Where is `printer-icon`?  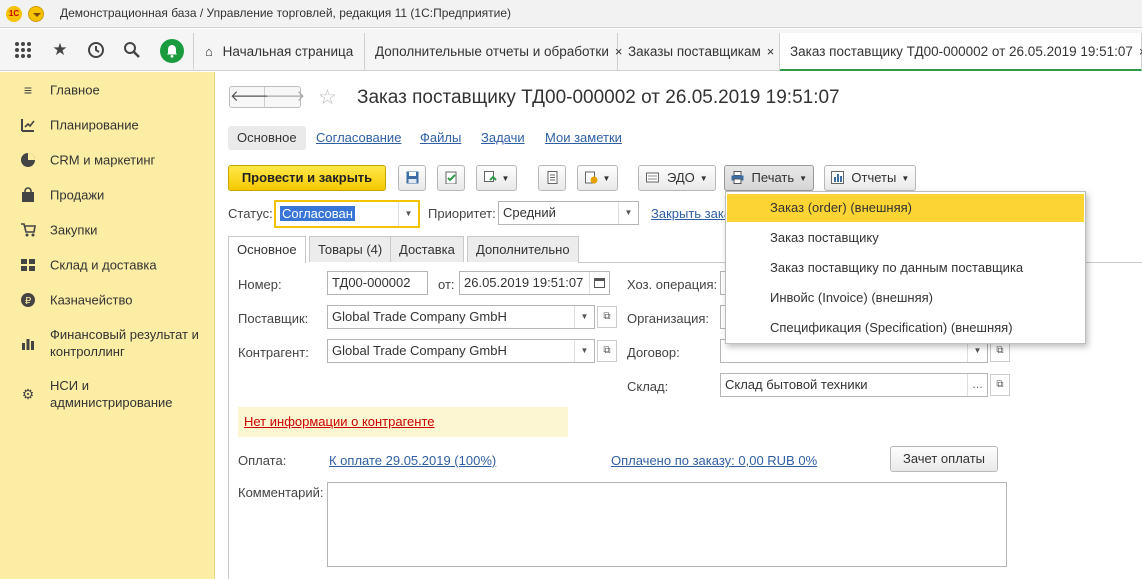 printer-icon is located at coordinates (737, 176).